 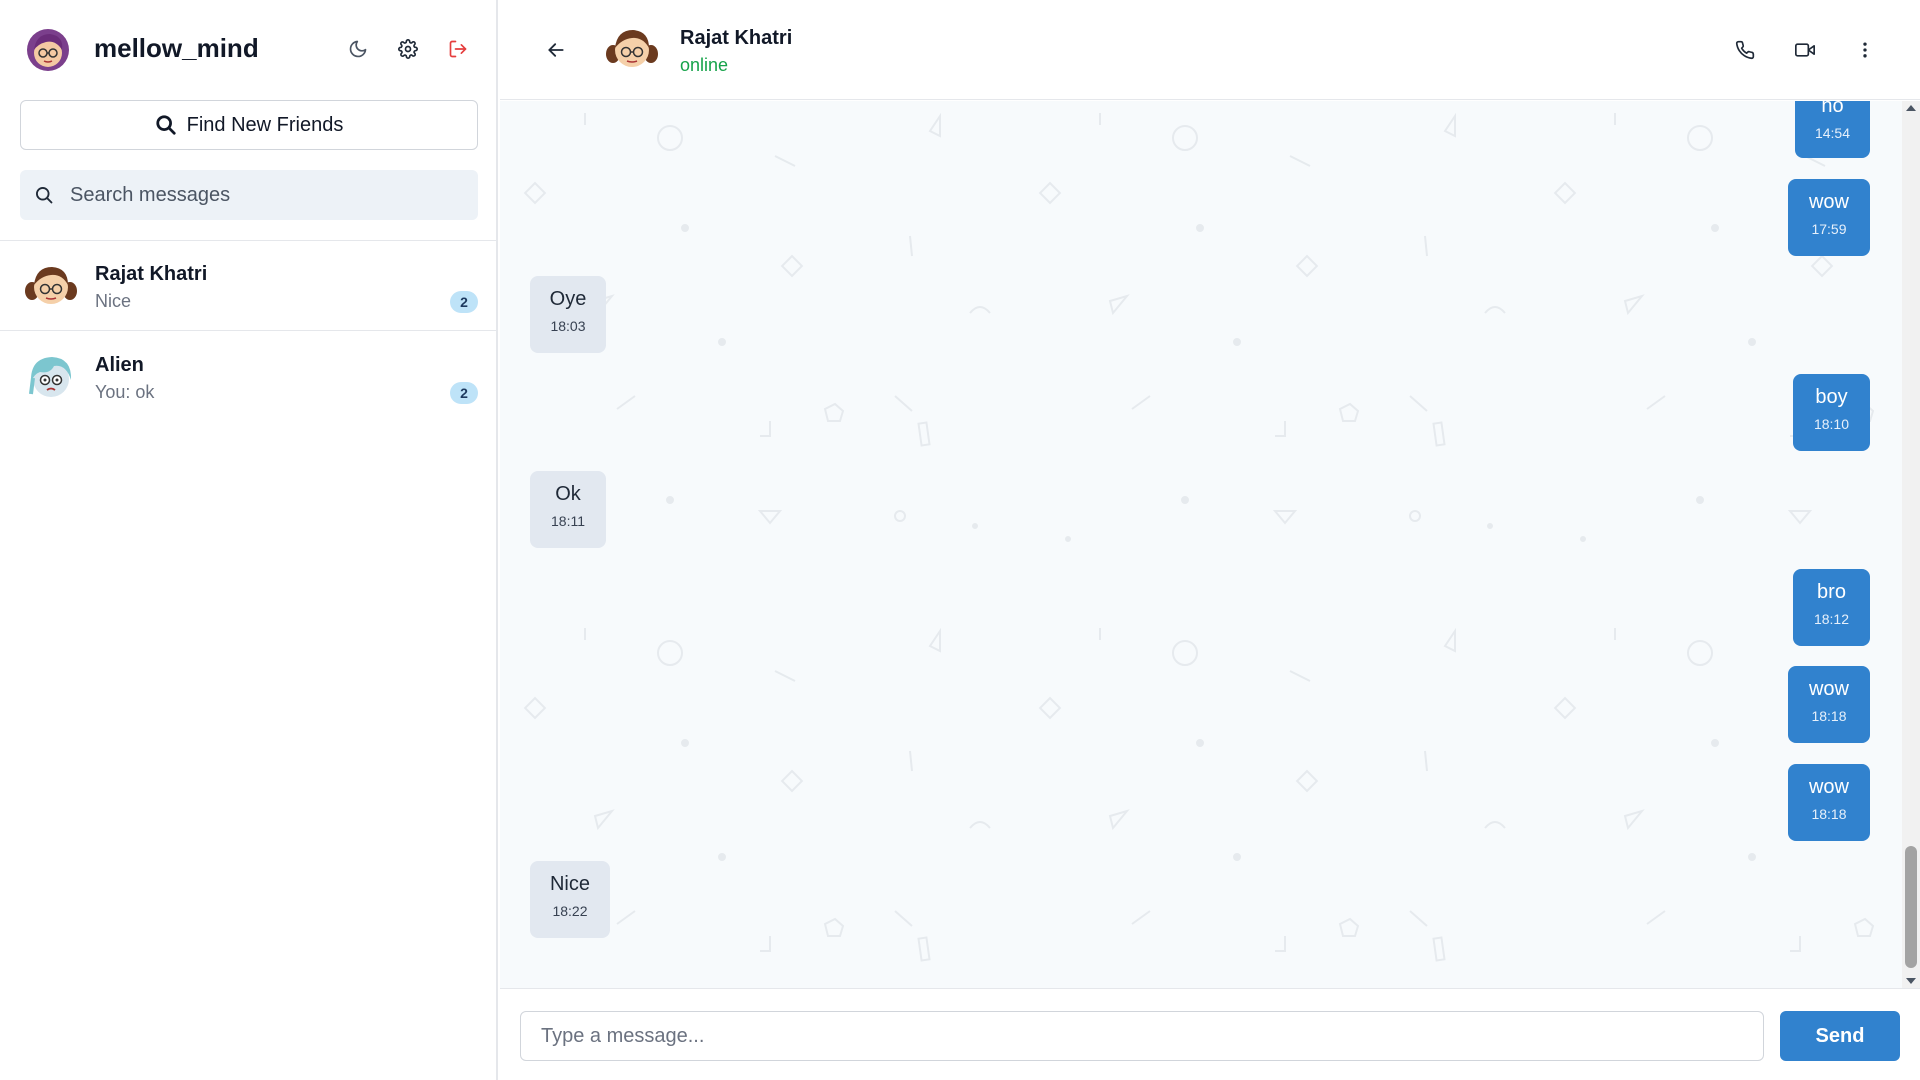 I want to click on back-arrow-icon, so click(x=556, y=50).